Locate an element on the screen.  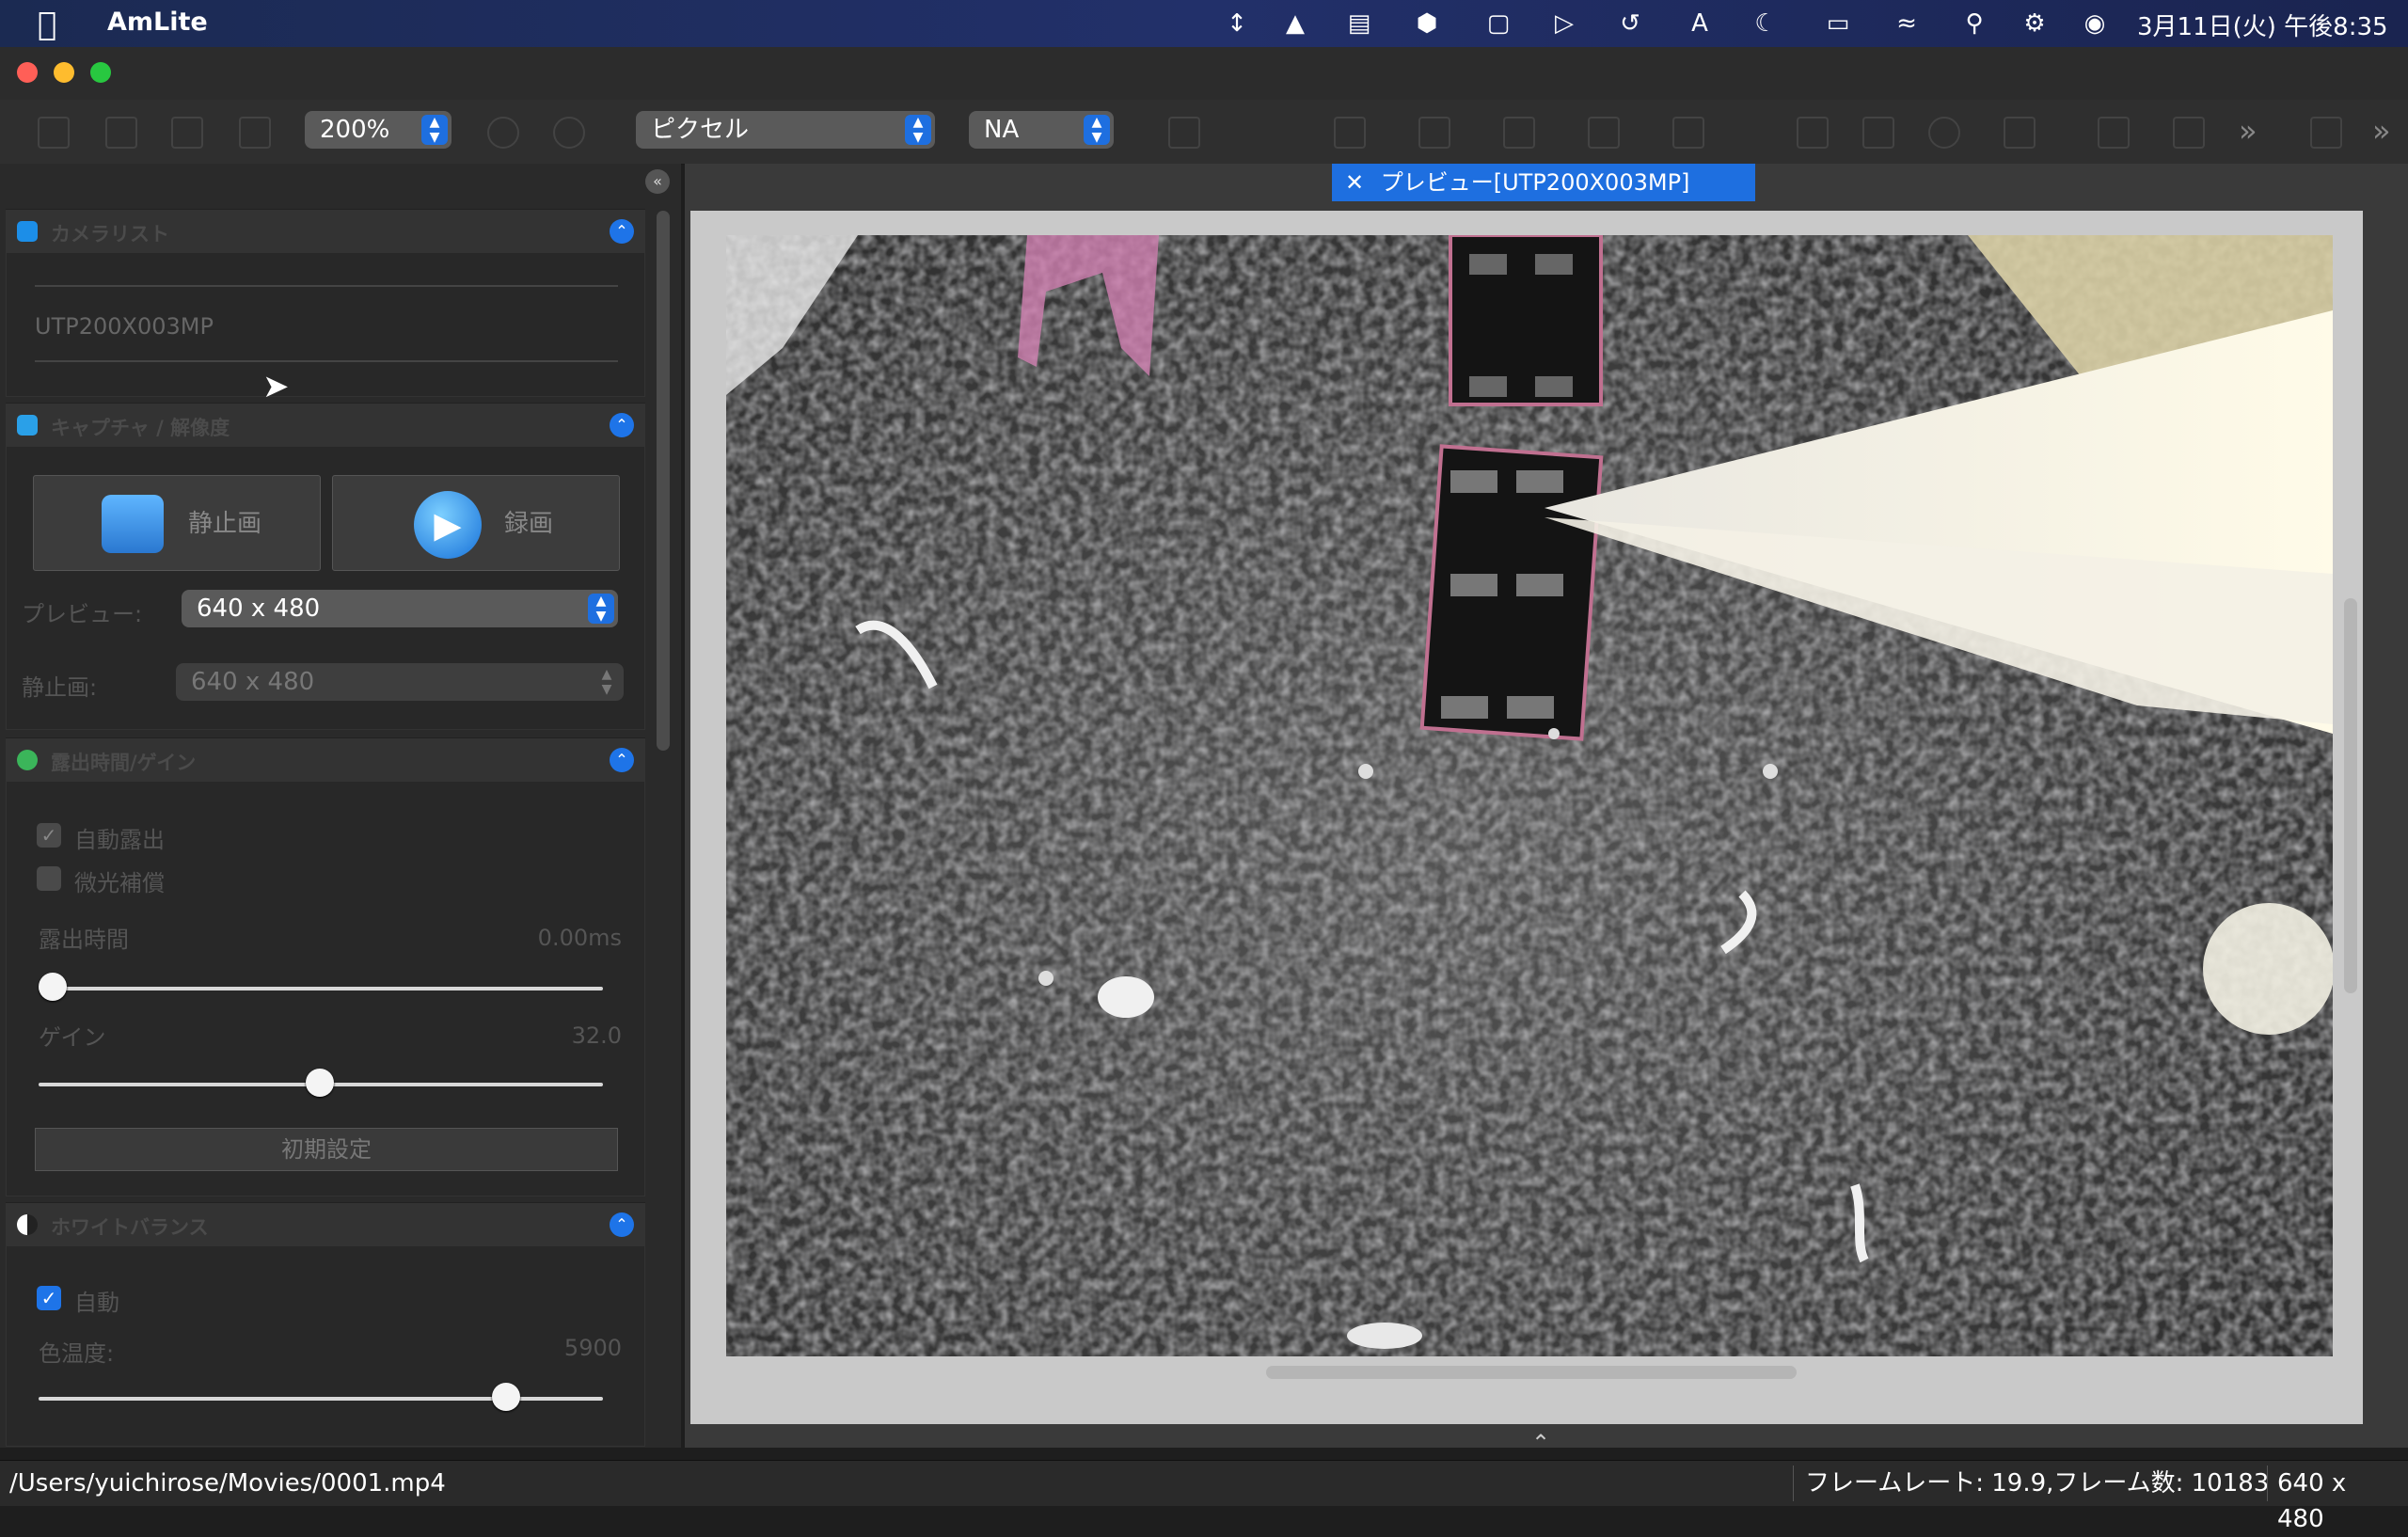
exposure-time-value: 0.00ms is located at coordinates (580, 938).